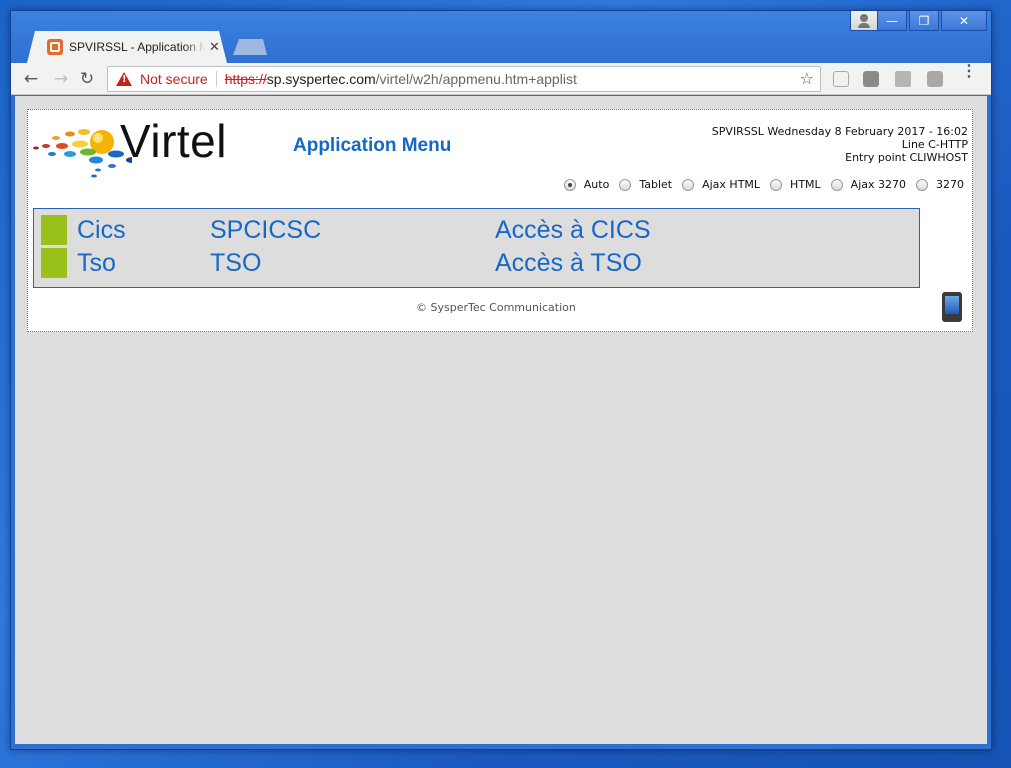  What do you see at coordinates (864, 25) in the screenshot?
I see `user-icon-body` at bounding box center [864, 25].